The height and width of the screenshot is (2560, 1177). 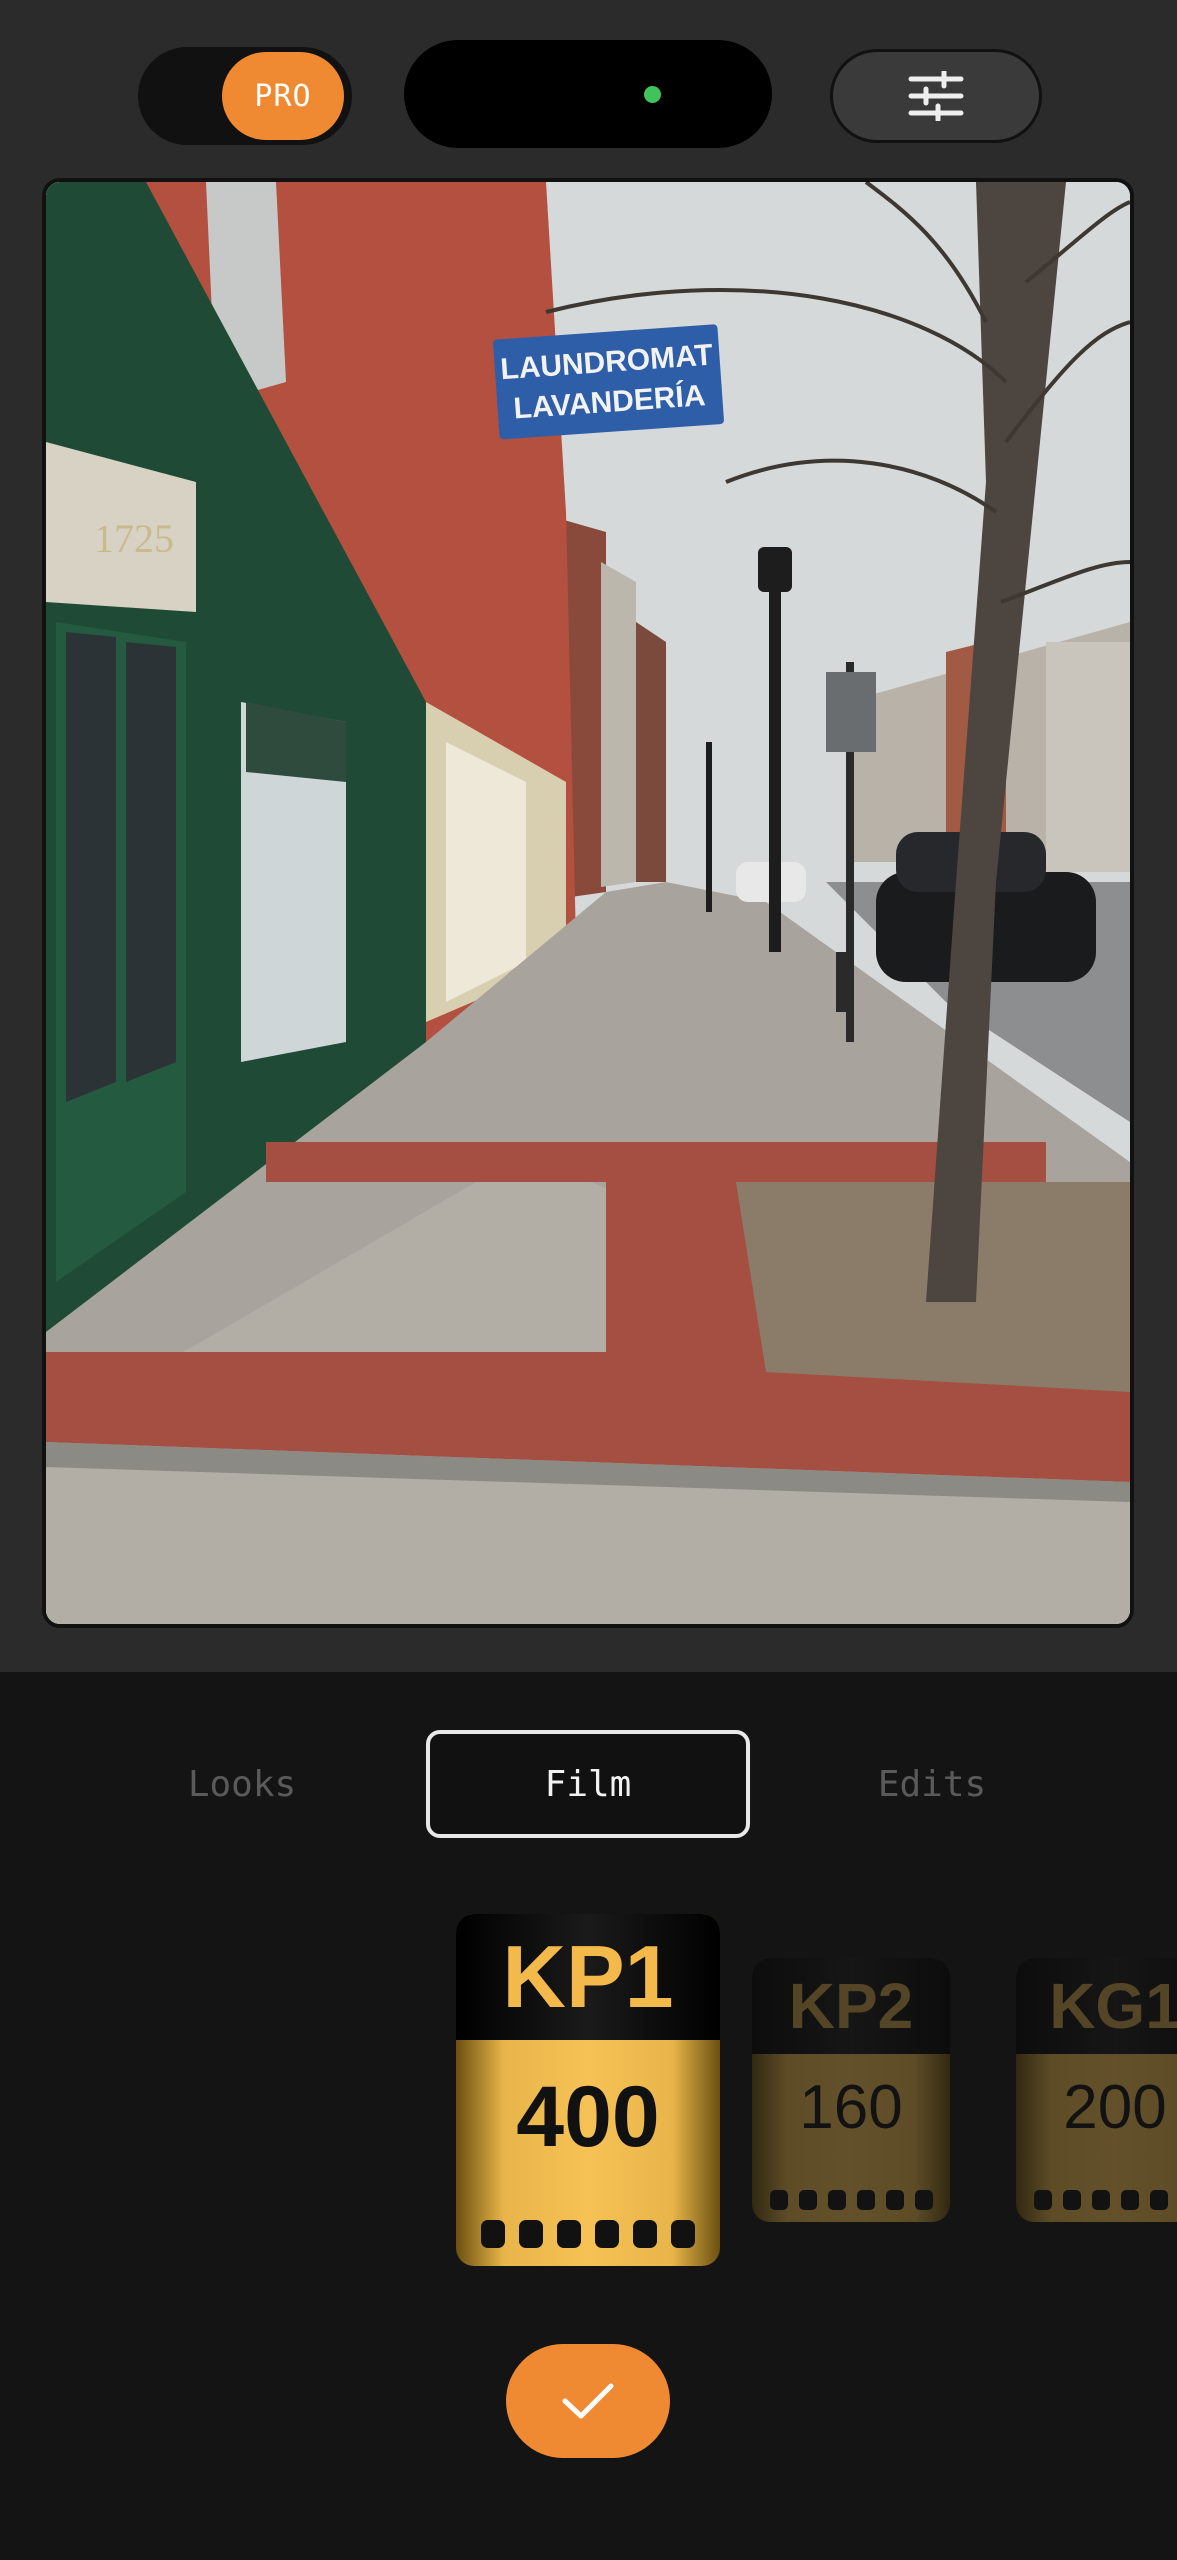 I want to click on confirm-button, so click(x=588, y=2401).